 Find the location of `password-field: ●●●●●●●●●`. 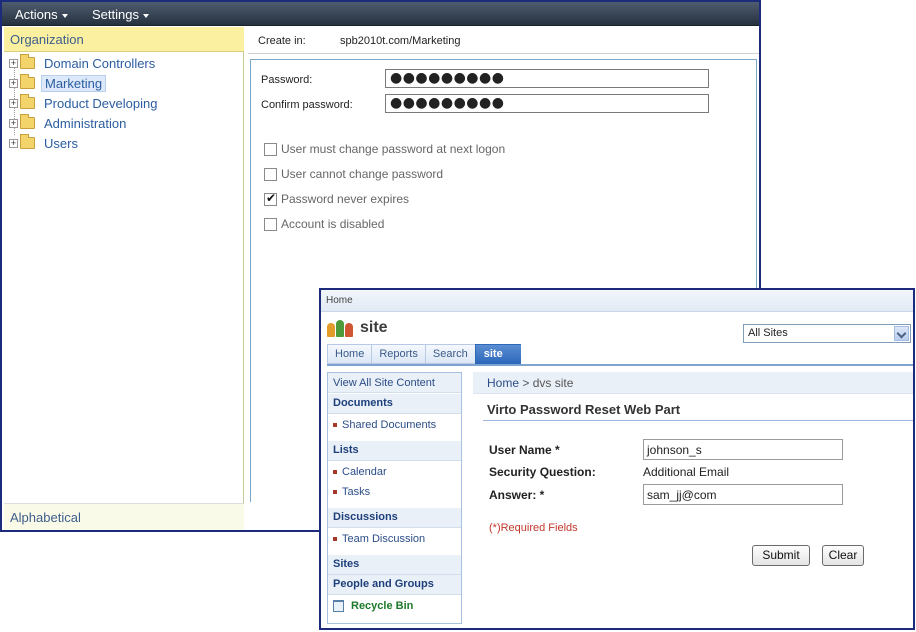

password-field: ●●●●●●●●● is located at coordinates (547, 78).